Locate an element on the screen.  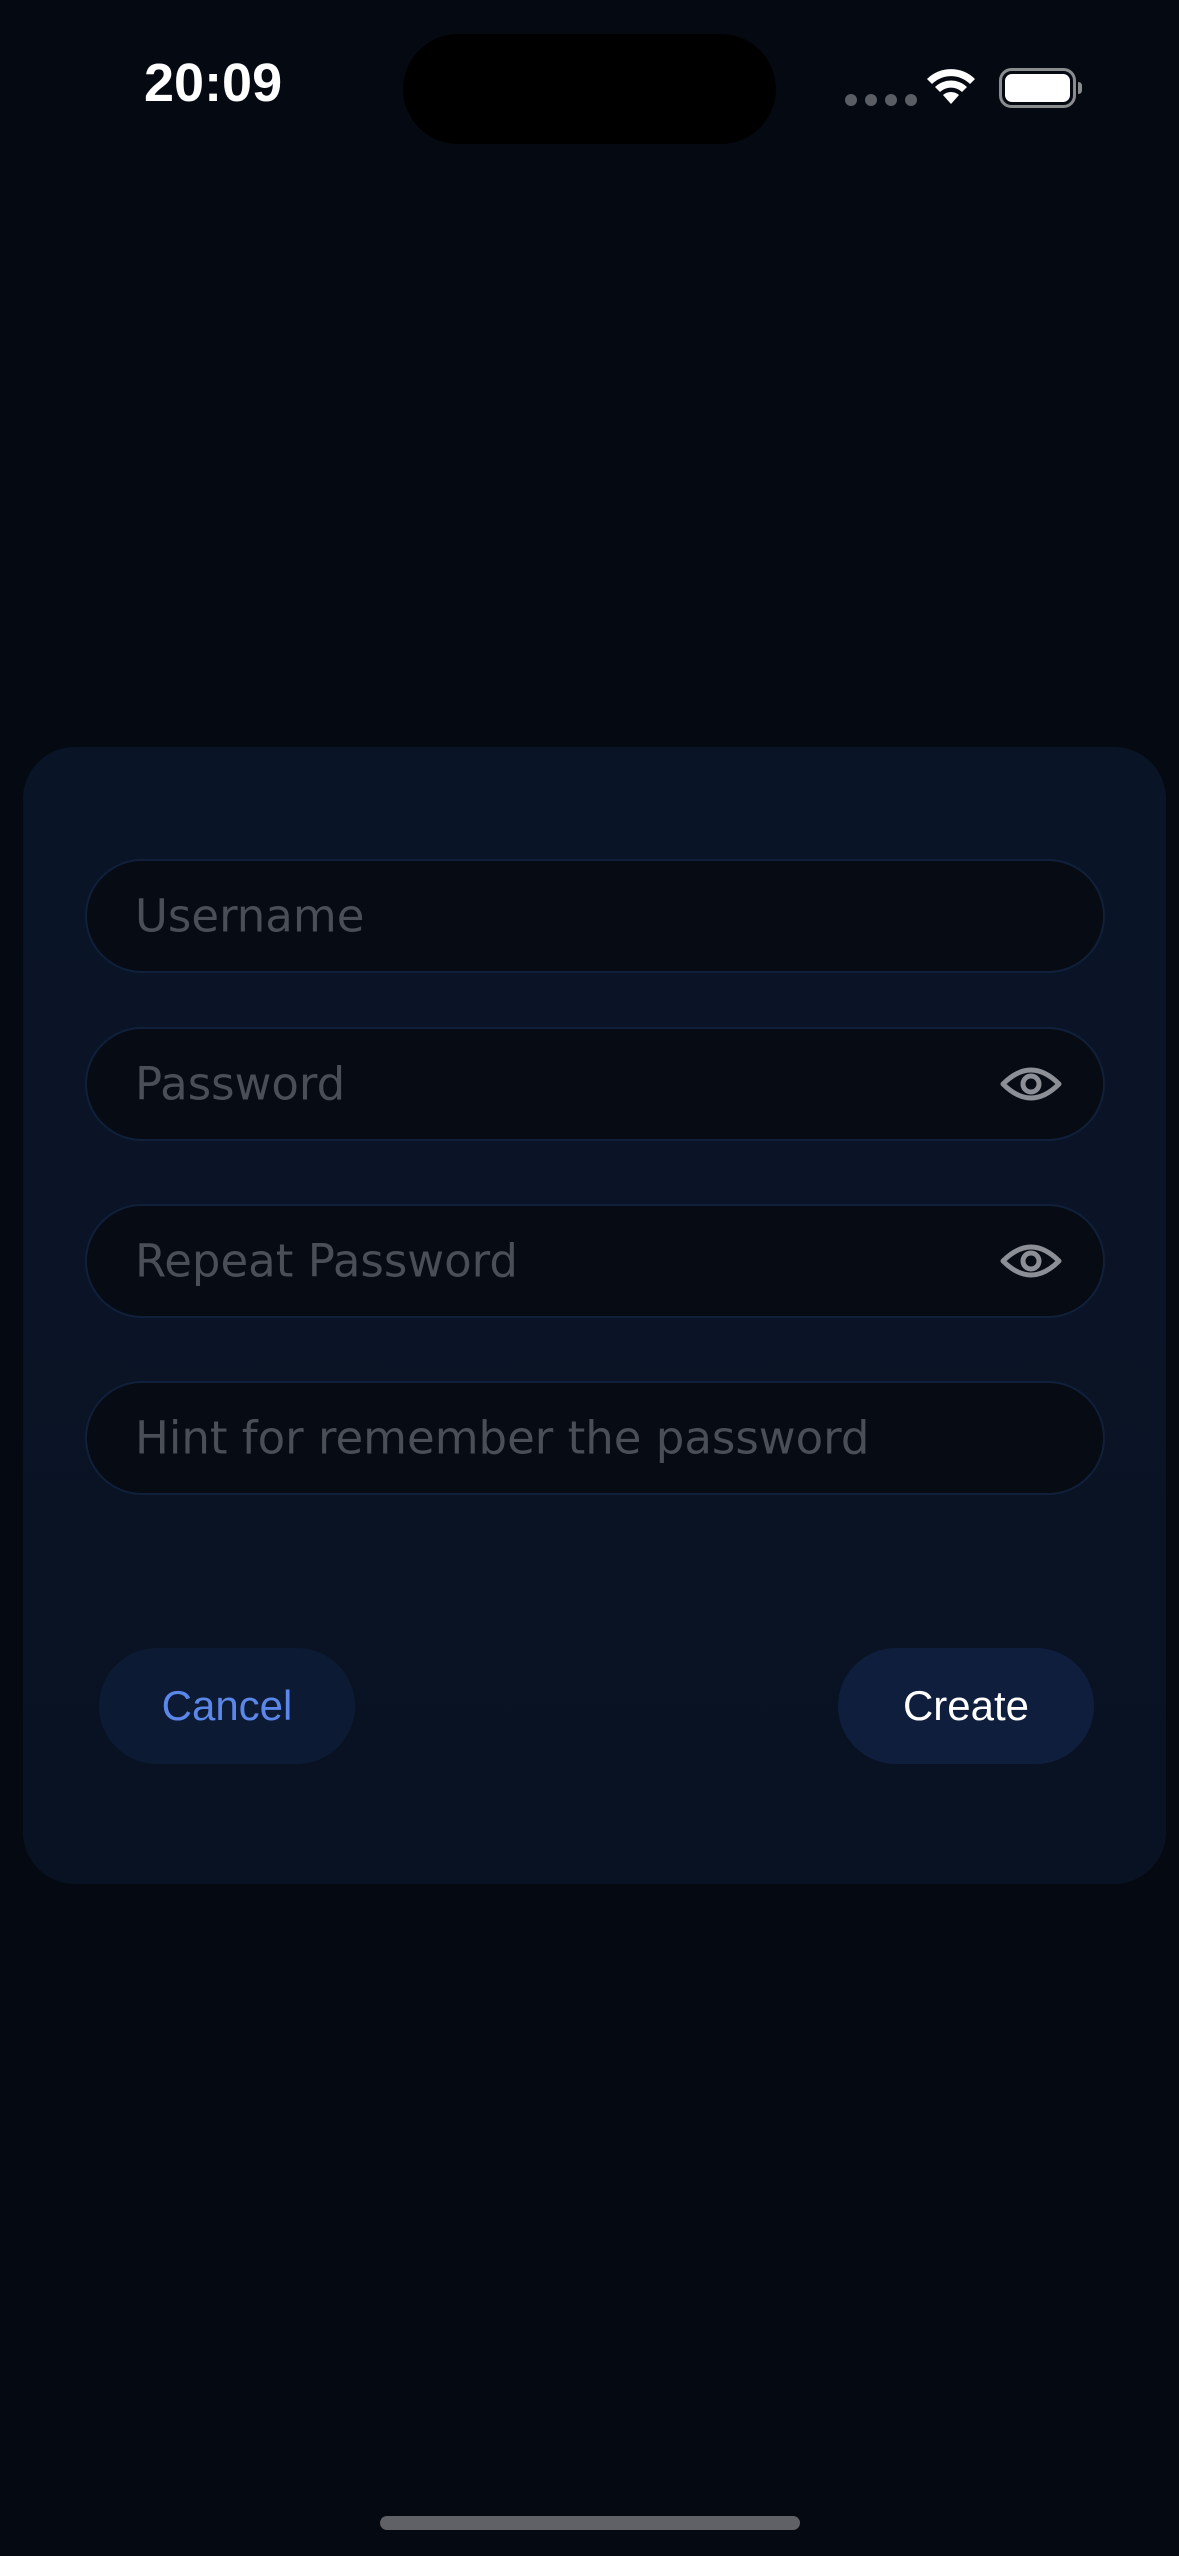
password-hint-field: Hint for remember the password is located at coordinates (595, 1438).